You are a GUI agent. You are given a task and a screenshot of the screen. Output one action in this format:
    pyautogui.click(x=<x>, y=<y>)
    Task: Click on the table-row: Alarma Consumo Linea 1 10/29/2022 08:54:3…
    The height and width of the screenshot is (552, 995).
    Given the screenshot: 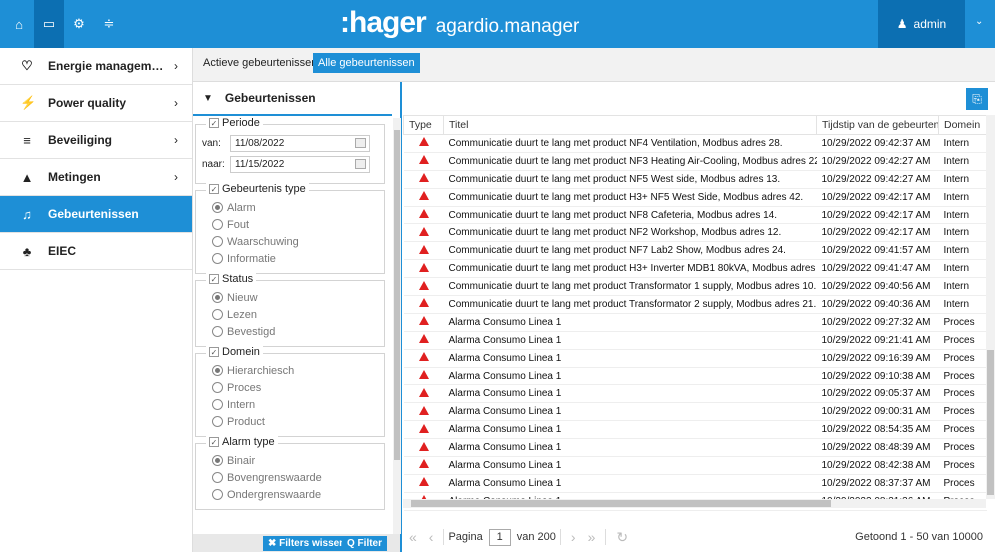 What is the action you would take?
    pyautogui.click(x=695, y=430)
    